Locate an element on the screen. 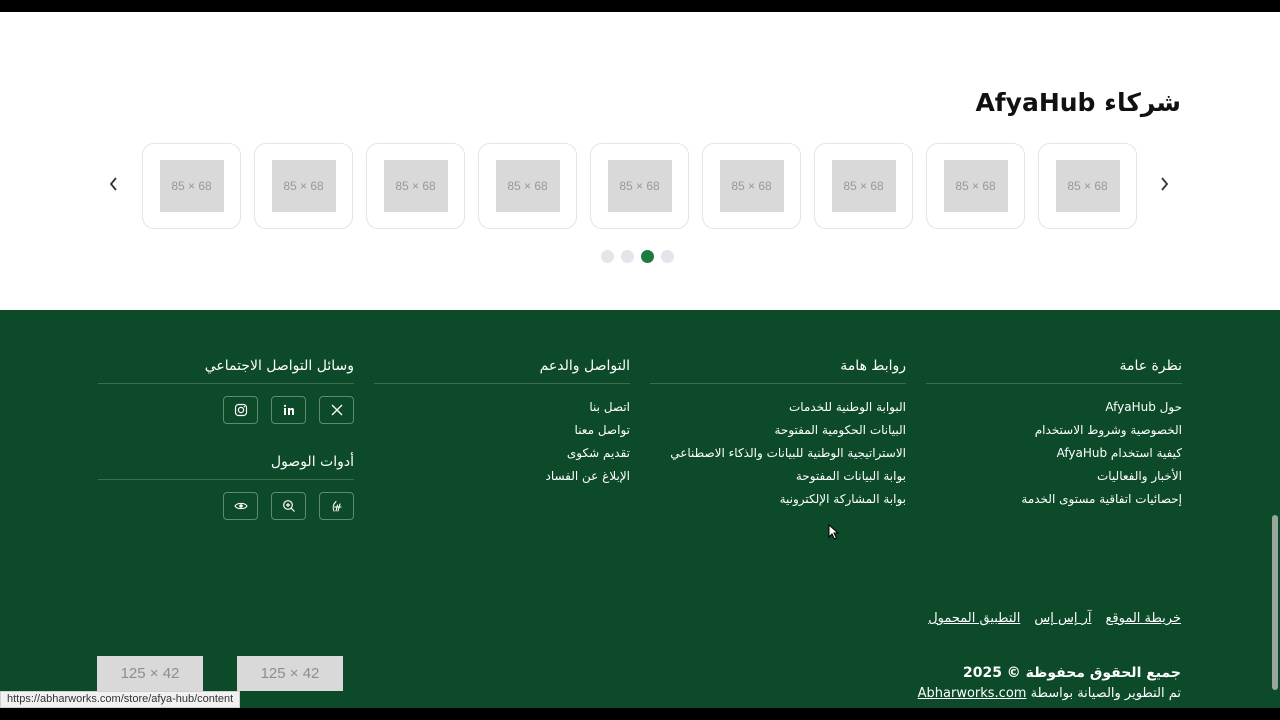  instagram-icon is located at coordinates (240, 410).